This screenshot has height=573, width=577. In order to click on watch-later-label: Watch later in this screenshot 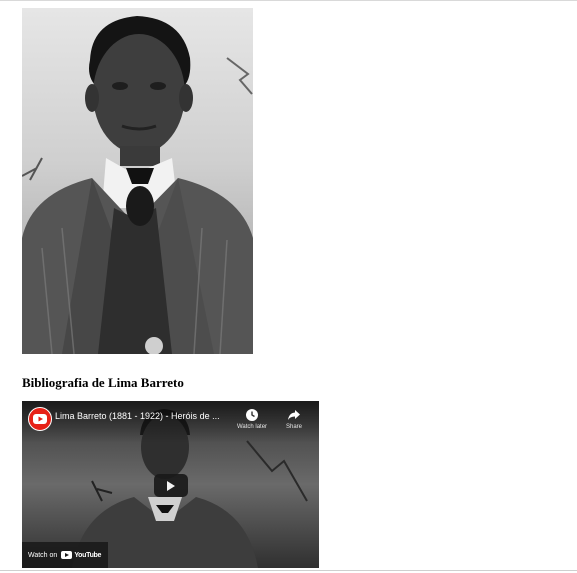, I will do `click(252, 427)`.